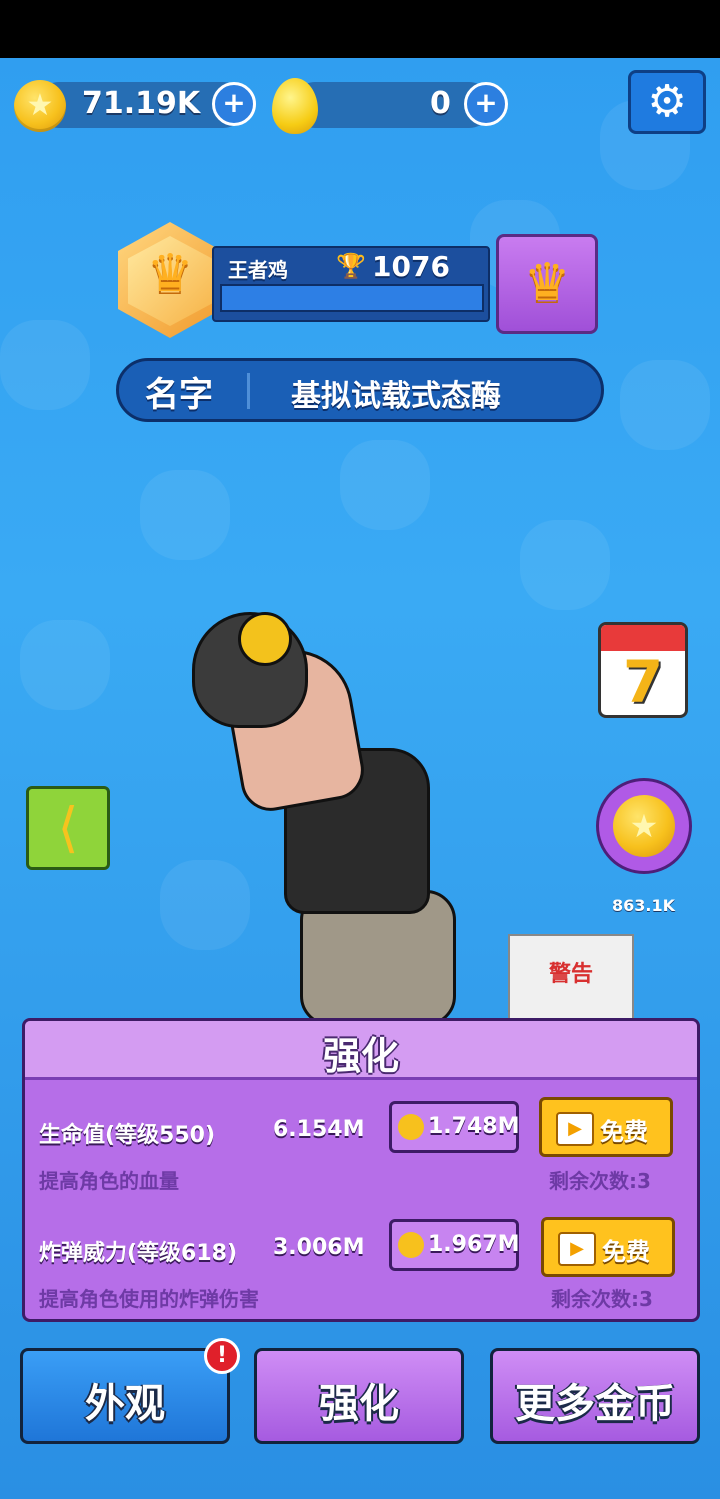 The image size is (720, 1499). I want to click on name-divider, so click(248, 391).